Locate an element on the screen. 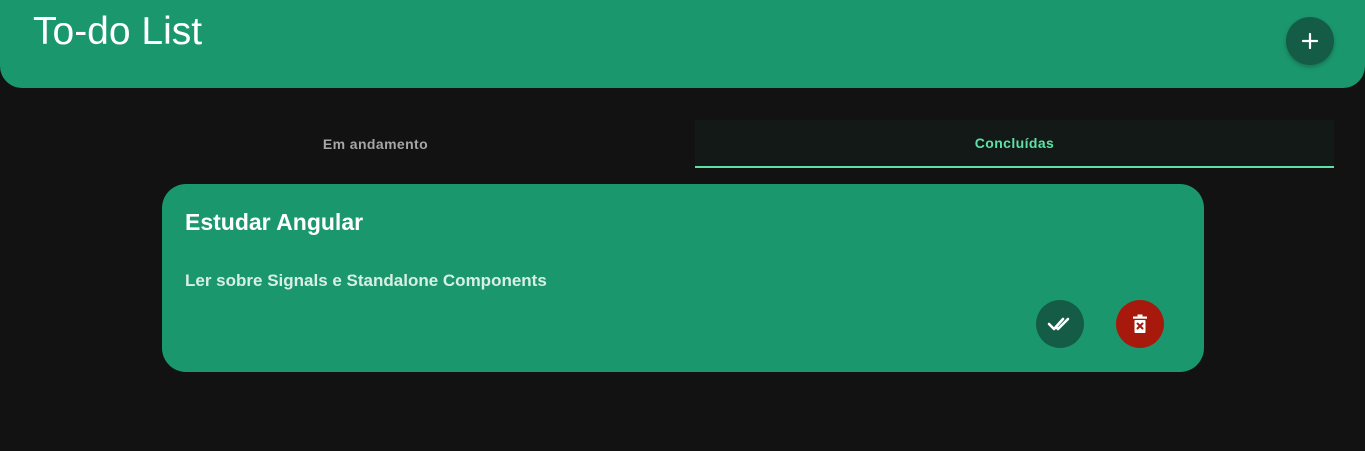 This screenshot has width=1365, height=451. mark-done-button is located at coordinates (1060, 324).